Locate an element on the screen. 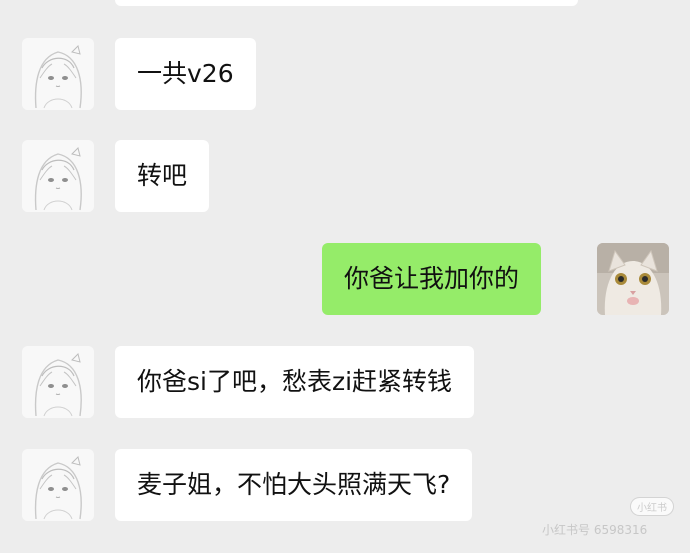  cat-avatar-icon is located at coordinates (633, 279).